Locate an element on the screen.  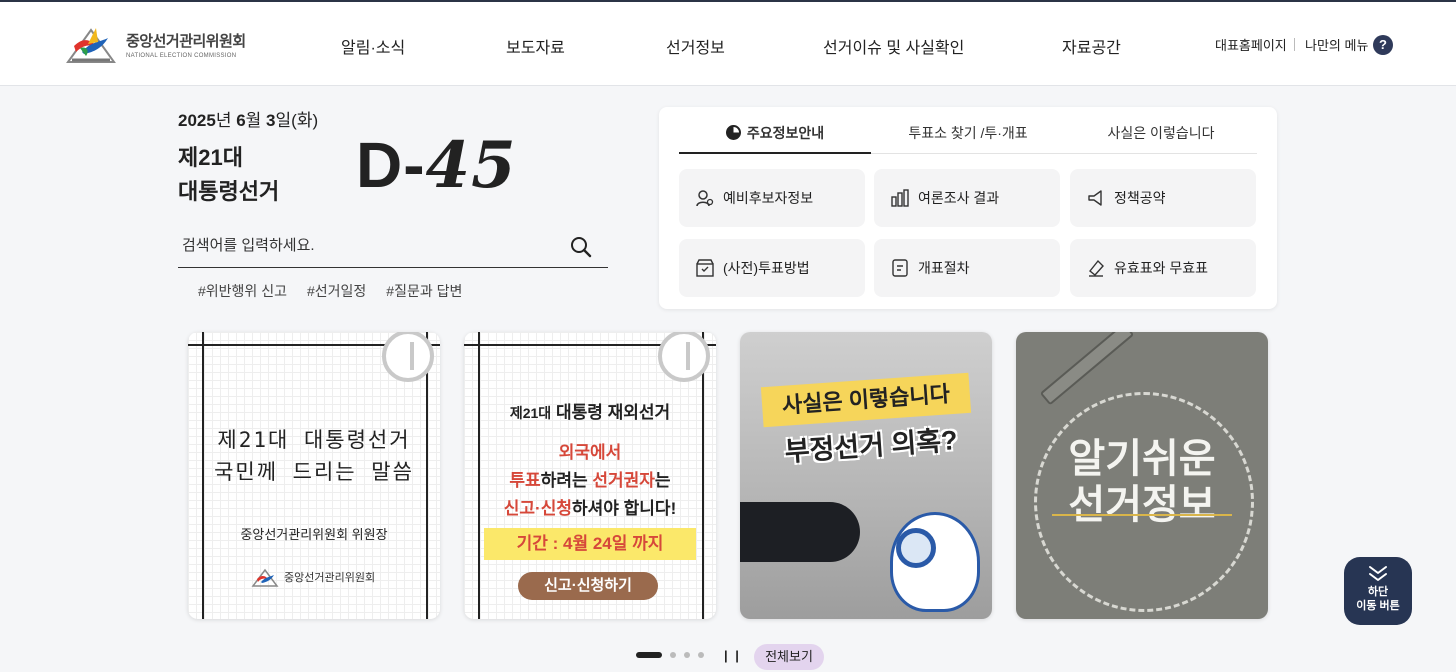
tab-polling-place: 투표소 찾기 /투·개표 is located at coordinates (968, 135).